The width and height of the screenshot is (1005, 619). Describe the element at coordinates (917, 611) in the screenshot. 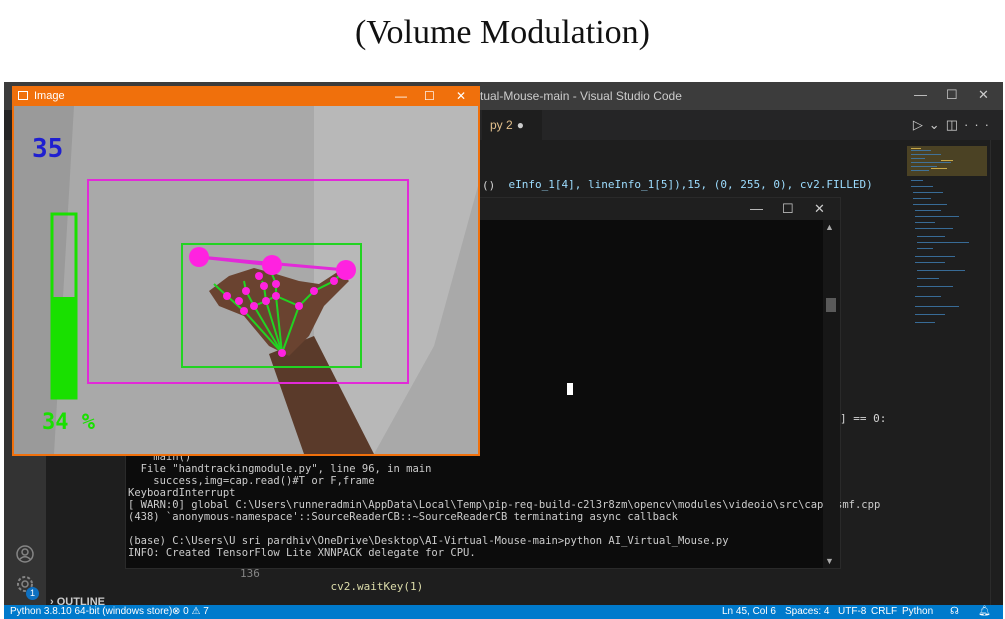

I see `language-mode: Python` at that location.